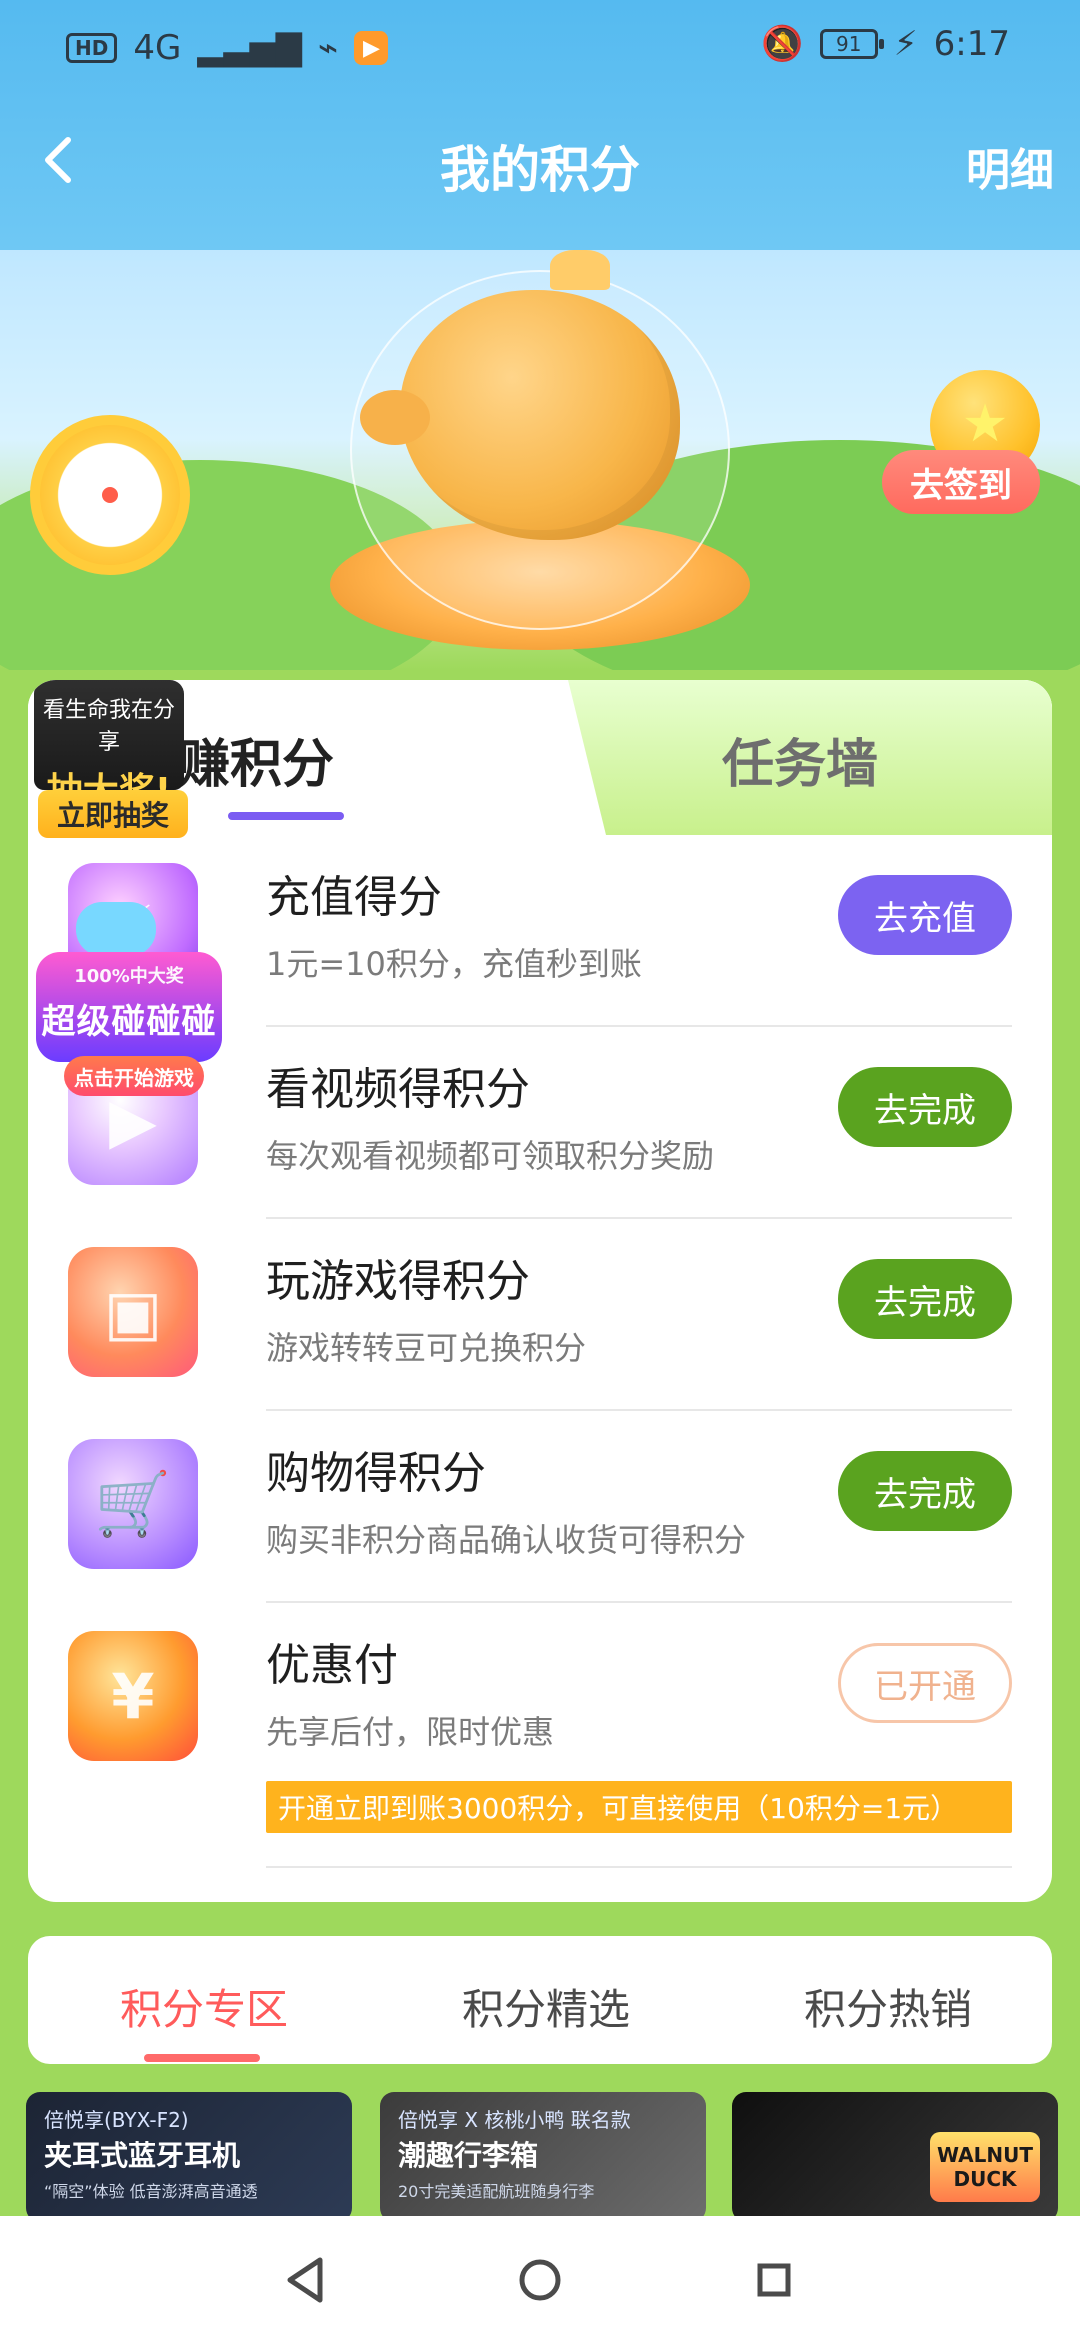 The width and height of the screenshot is (1080, 2340). I want to click on play-badge-icon: ▶, so click(371, 48).